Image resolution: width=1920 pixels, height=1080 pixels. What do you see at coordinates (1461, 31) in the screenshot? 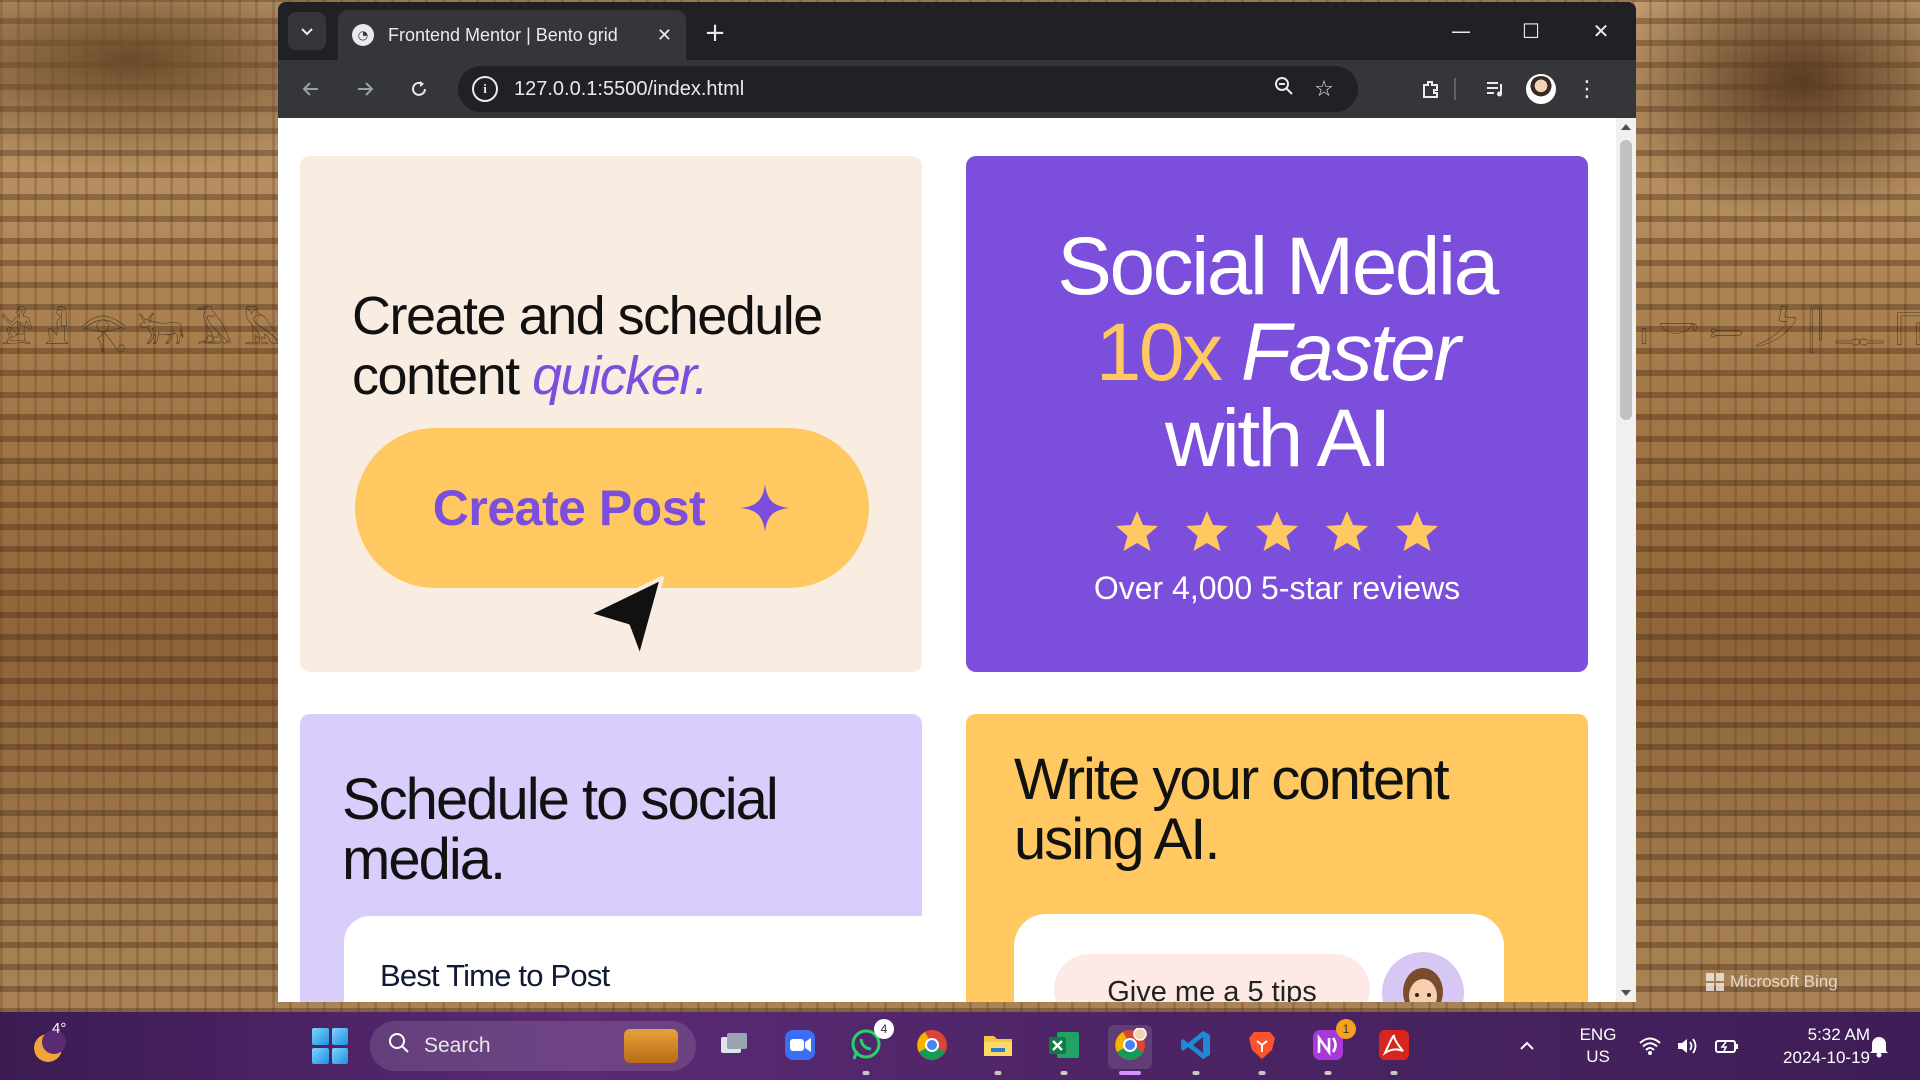
I see `minimize-button: —` at bounding box center [1461, 31].